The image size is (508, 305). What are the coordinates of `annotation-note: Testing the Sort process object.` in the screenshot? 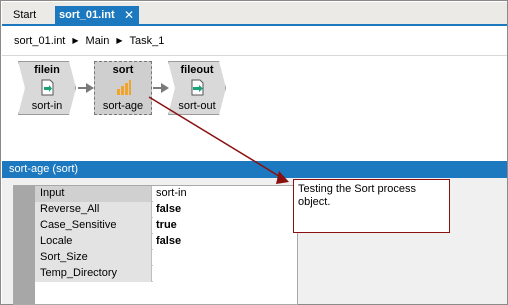 It's located at (371, 206).